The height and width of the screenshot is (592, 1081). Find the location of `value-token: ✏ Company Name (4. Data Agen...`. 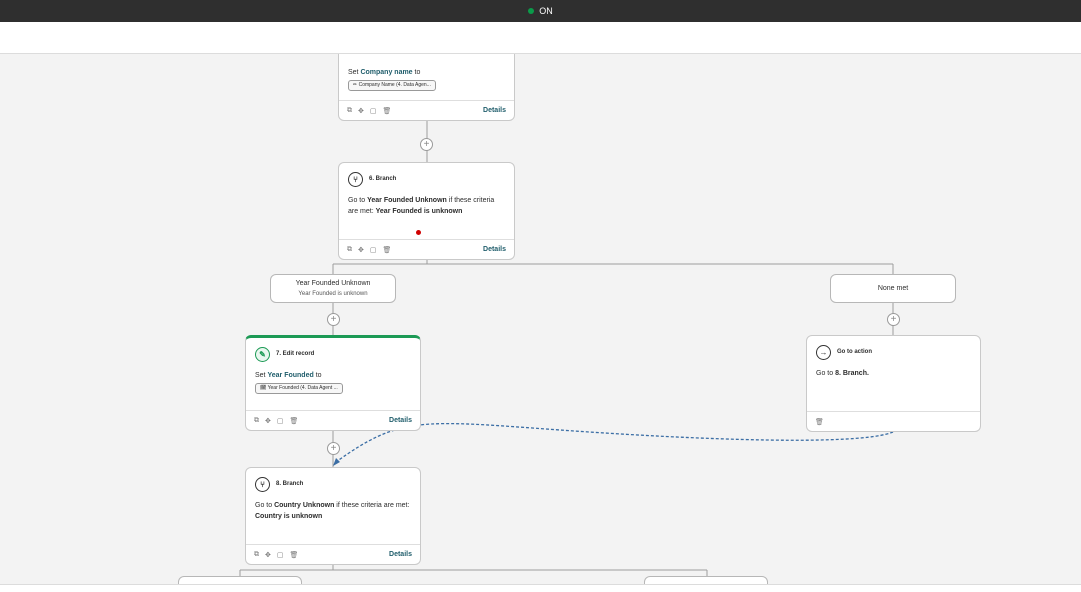

value-token: ✏ Company Name (4. Data Agen... is located at coordinates (392, 85).